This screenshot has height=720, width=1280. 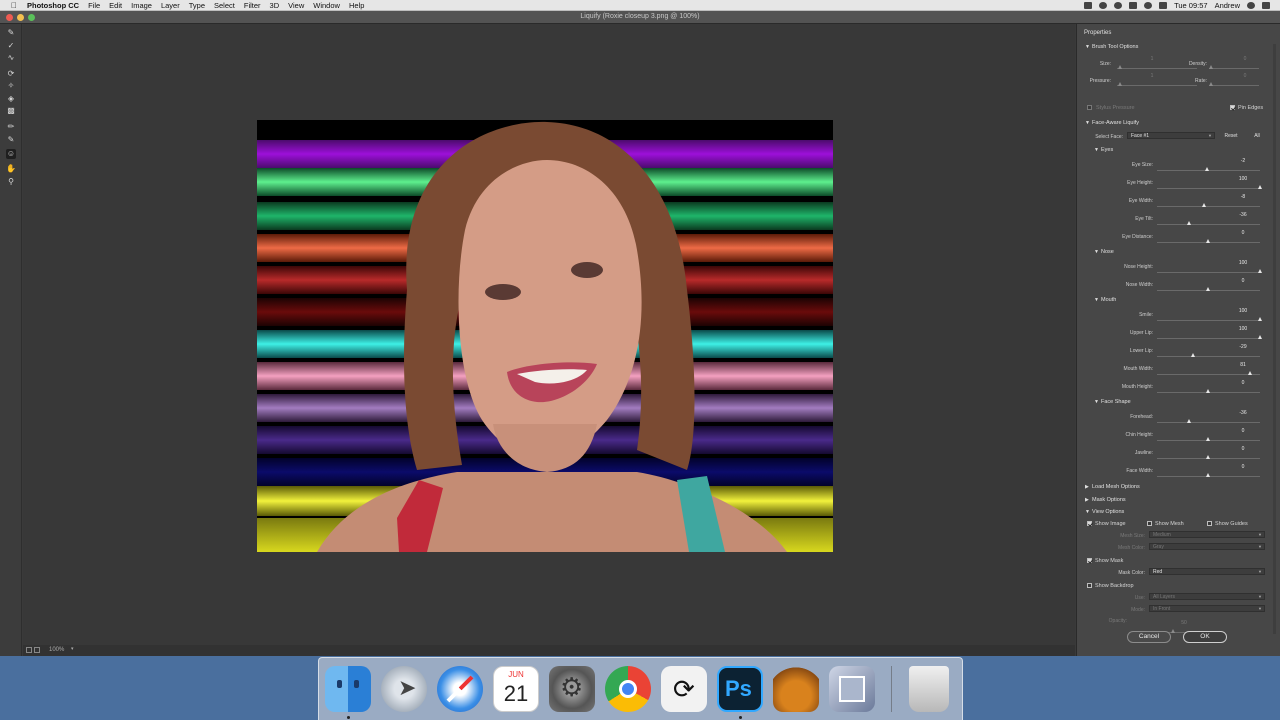 What do you see at coordinates (1208, 457) in the screenshot?
I see `jawline-thumb` at bounding box center [1208, 457].